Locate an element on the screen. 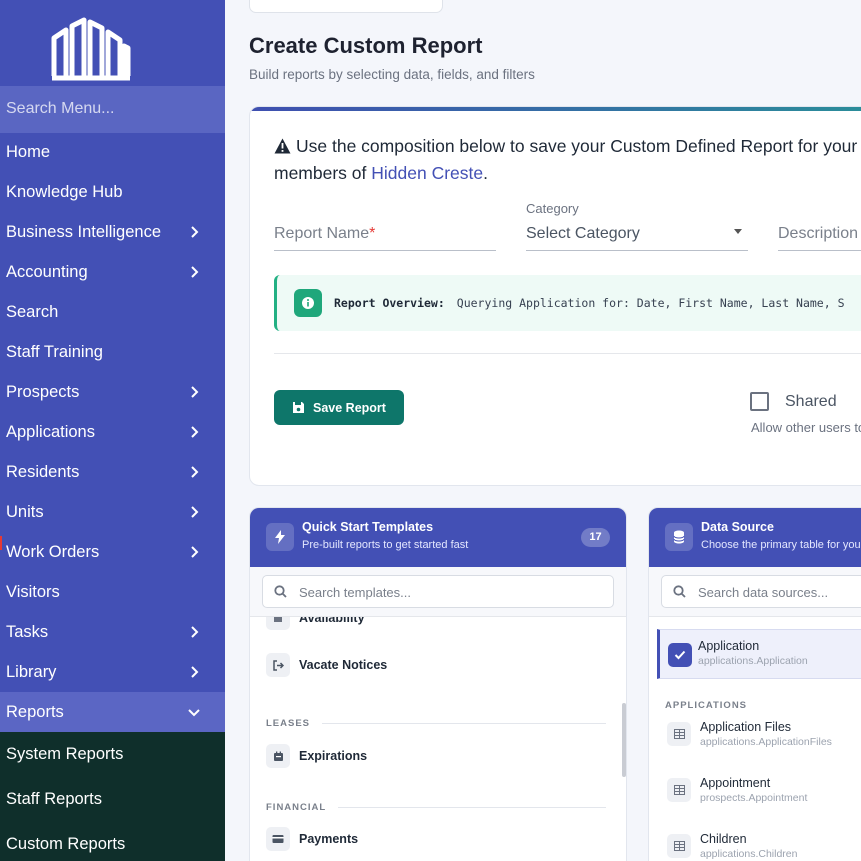  sidebar-item-label: Reports is located at coordinates (35, 711).